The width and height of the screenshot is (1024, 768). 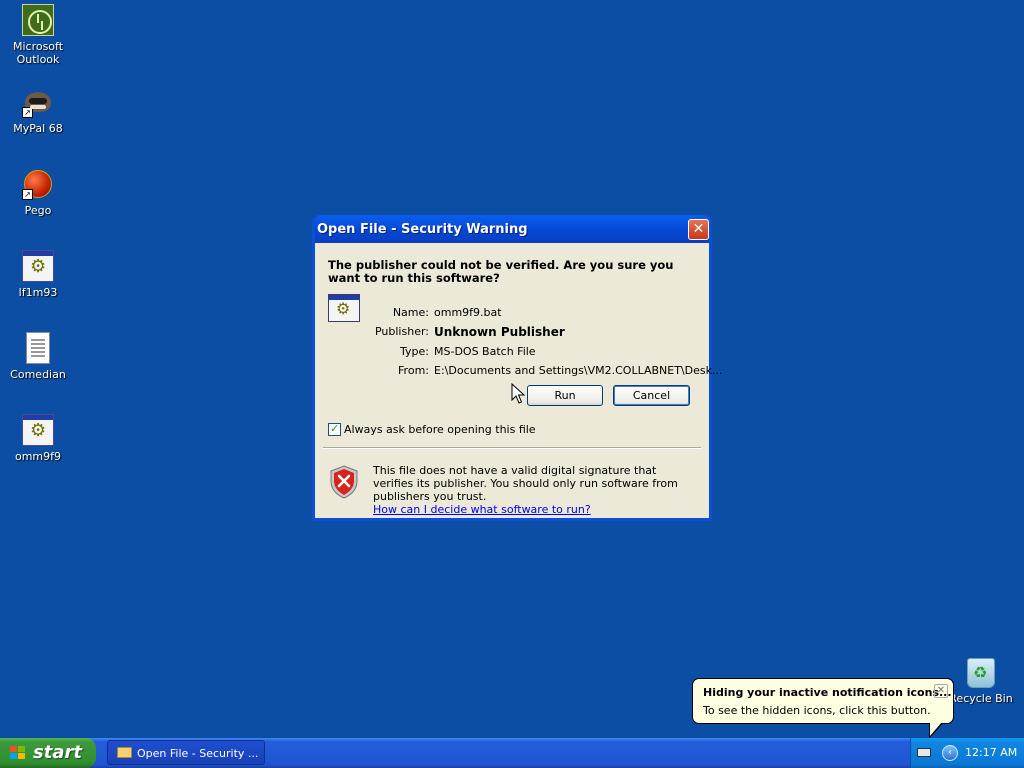 What do you see at coordinates (468, 312) in the screenshot?
I see `field-value: omm9f9.bat` at bounding box center [468, 312].